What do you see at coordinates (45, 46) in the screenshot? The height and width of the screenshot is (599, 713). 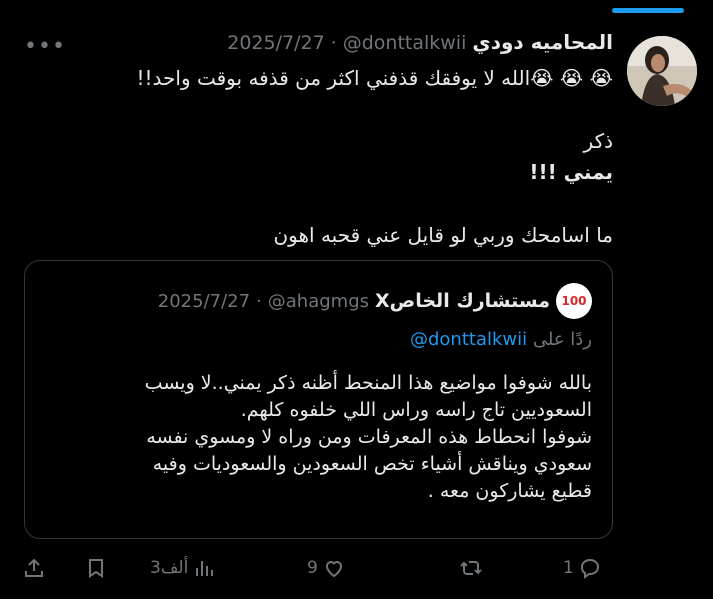 I see `more-options-icon: •••` at bounding box center [45, 46].